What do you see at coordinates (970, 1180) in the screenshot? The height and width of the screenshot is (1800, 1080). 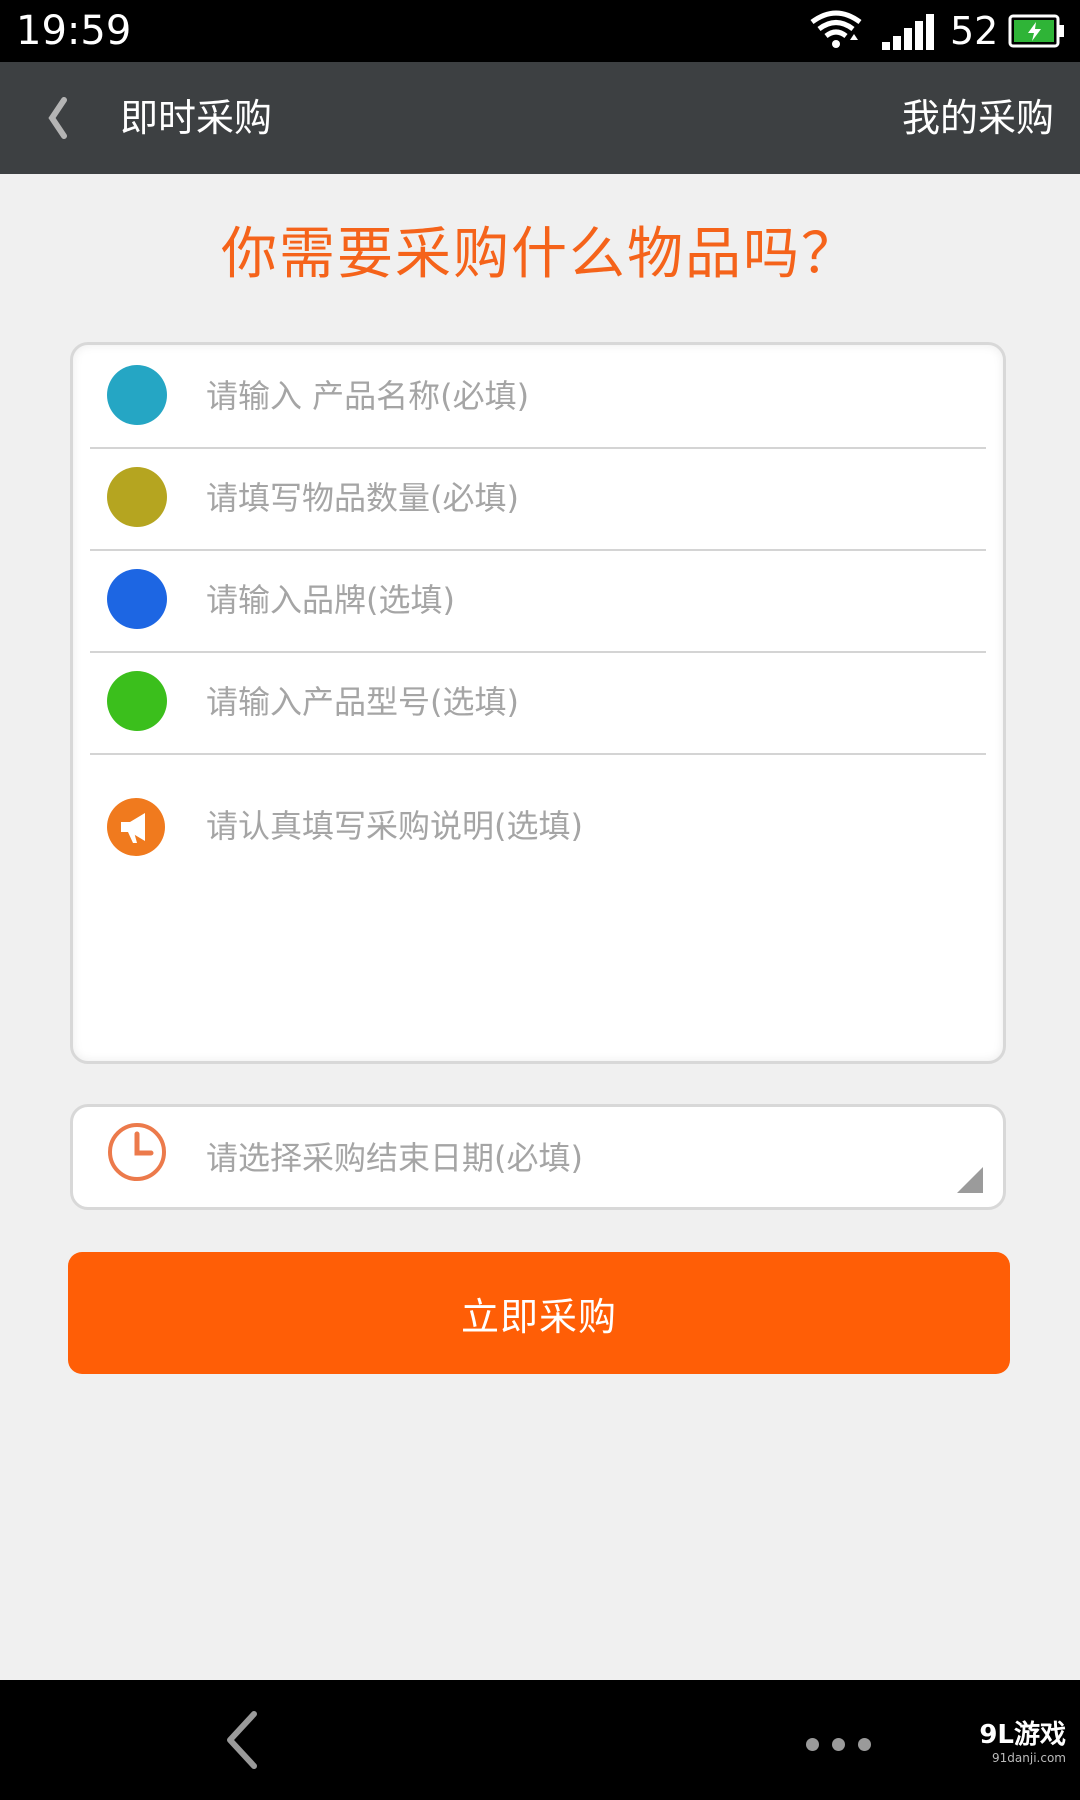 I see `dropdown-corner-icon` at bounding box center [970, 1180].